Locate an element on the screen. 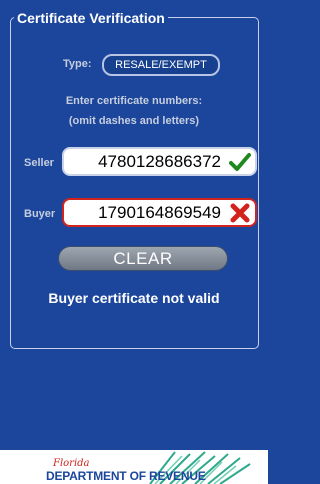 This screenshot has height=484, width=320. seller-certificate-value: 4780128686372 is located at coordinates (159, 161).